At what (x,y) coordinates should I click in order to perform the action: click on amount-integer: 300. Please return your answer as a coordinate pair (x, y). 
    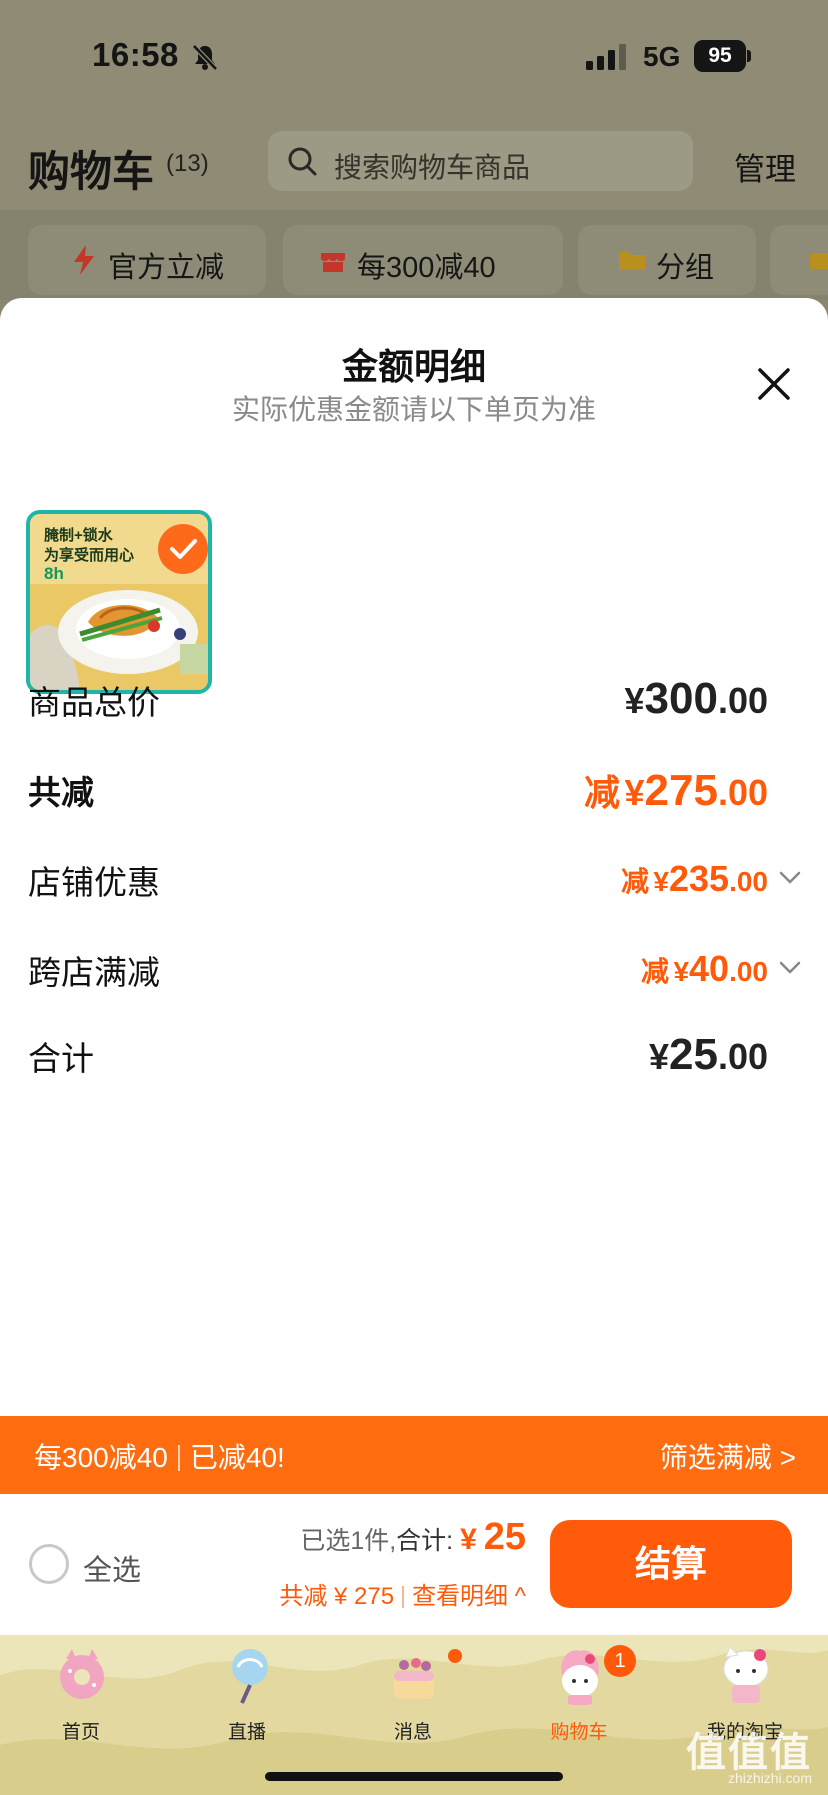
    Looking at the image, I should click on (681, 698).